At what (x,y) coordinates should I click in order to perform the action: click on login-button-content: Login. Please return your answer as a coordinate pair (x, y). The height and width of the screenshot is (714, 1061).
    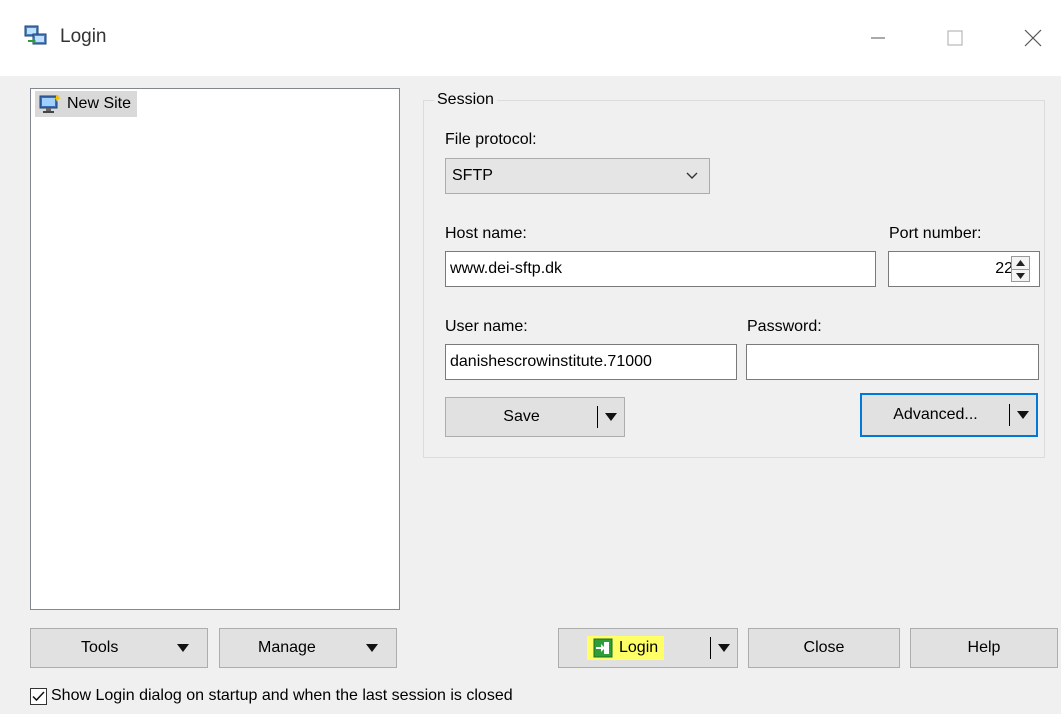
    Looking at the image, I should click on (626, 648).